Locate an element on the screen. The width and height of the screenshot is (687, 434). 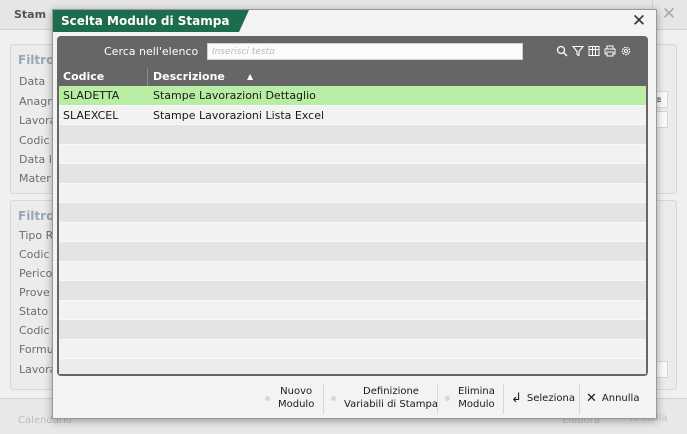
search-input is located at coordinates (365, 51).